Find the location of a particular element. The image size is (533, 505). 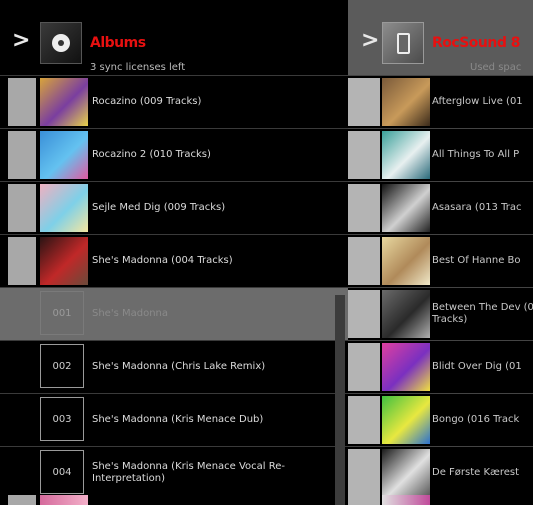

album-label: Sejle Med Dig (009 Tracks) is located at coordinates (159, 207).